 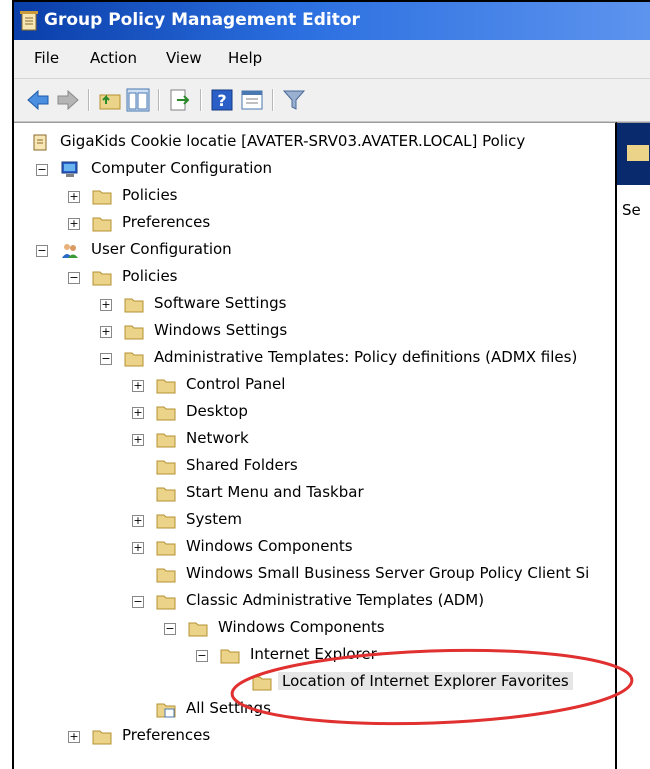 I want to click on tree-label: User Configuration, so click(x=161, y=249).